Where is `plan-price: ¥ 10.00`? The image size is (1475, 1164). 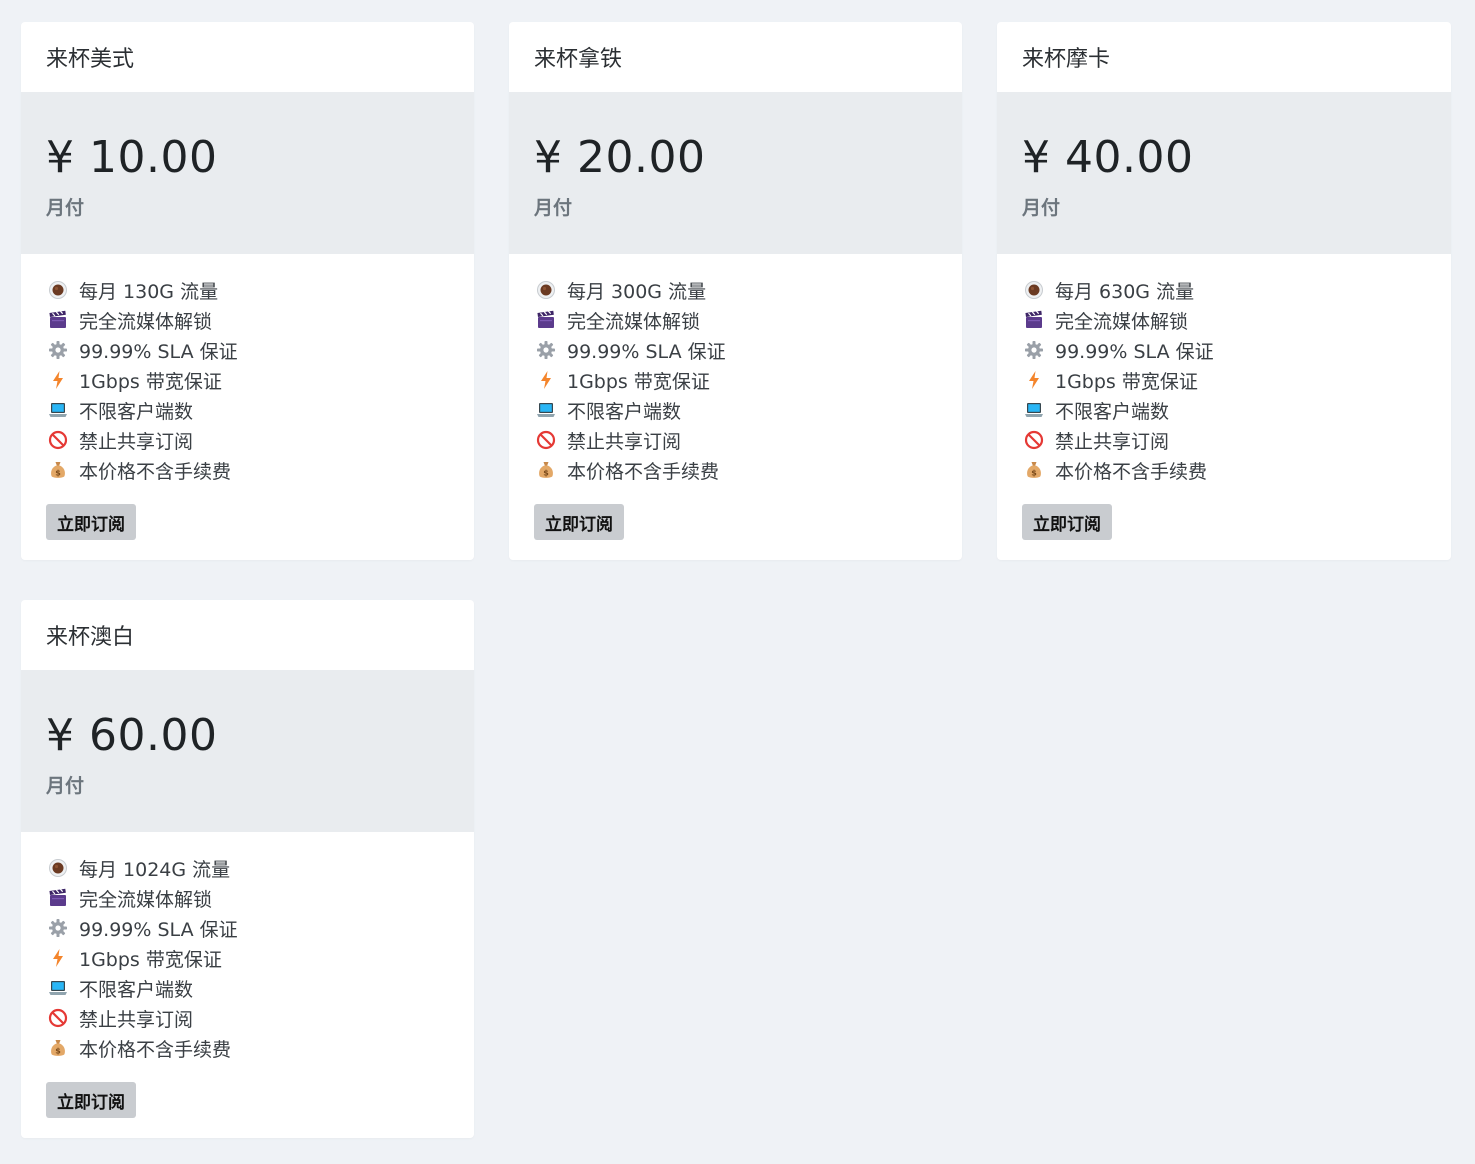
plan-price: ¥ 10.00 is located at coordinates (132, 157).